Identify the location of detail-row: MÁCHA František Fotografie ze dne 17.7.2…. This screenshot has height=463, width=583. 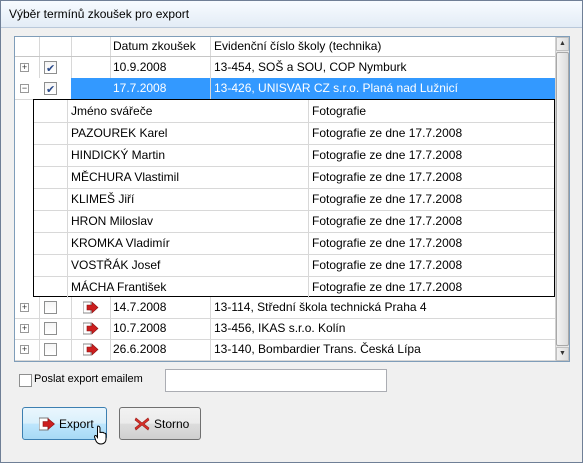
(294, 287).